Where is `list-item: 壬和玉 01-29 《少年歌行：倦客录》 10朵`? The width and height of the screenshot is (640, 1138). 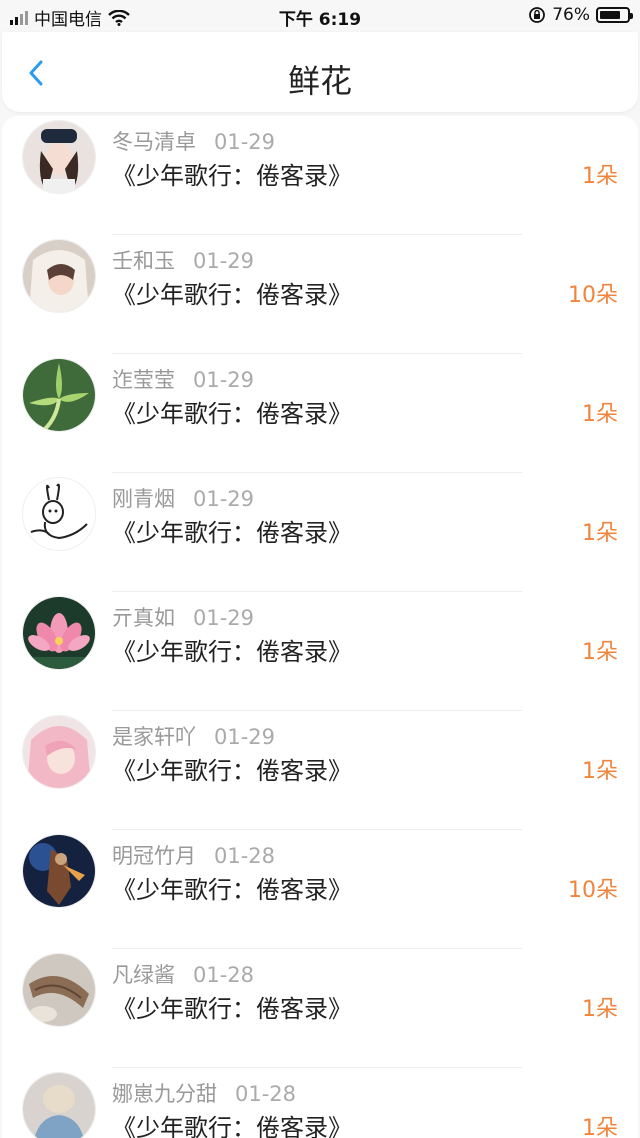 list-item: 壬和玉 01-29 《少年歌行：倦客录》 10朵 is located at coordinates (320, 294).